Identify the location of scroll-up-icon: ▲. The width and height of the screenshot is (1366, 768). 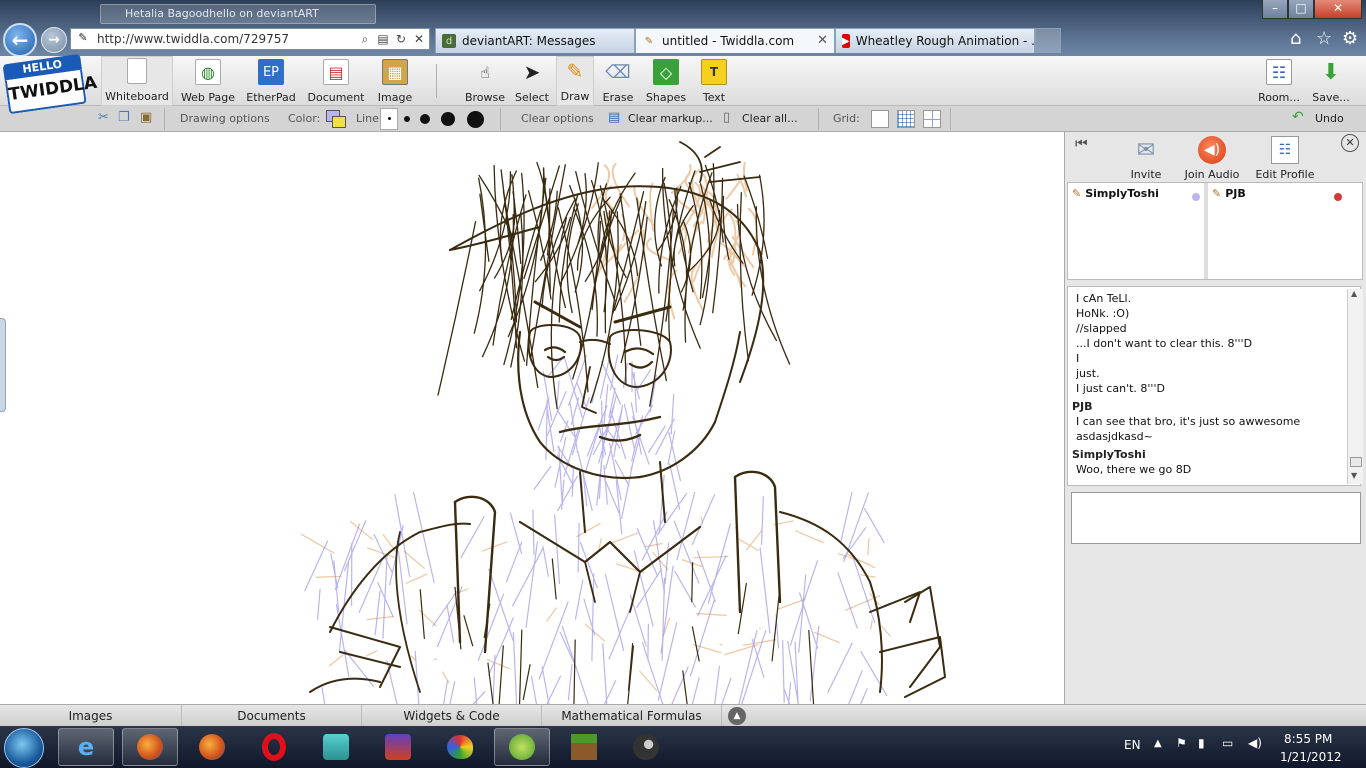
(1354, 293).